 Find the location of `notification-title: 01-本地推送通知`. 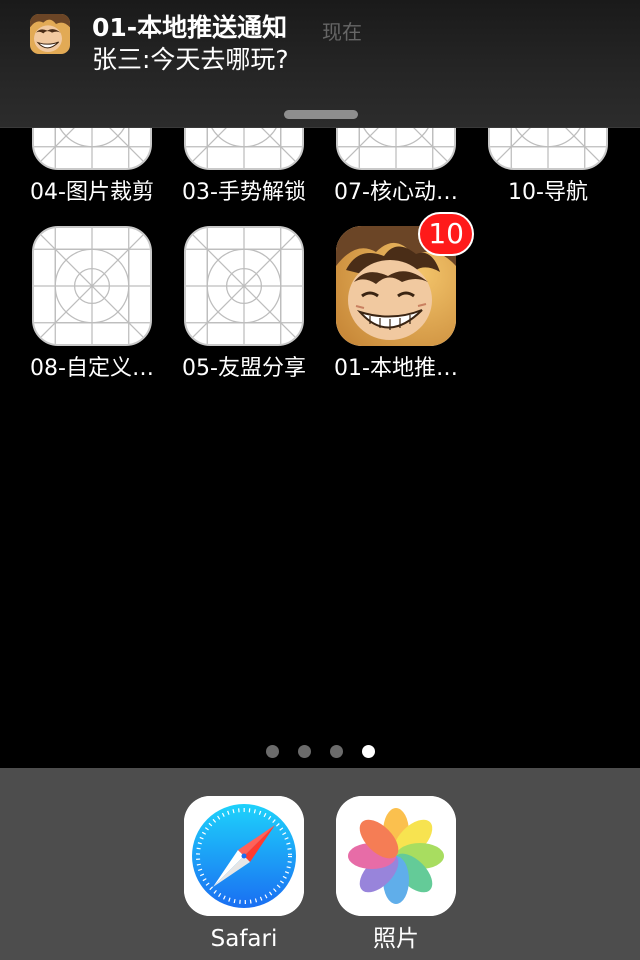

notification-title: 01-本地推送通知 is located at coordinates (190, 27).